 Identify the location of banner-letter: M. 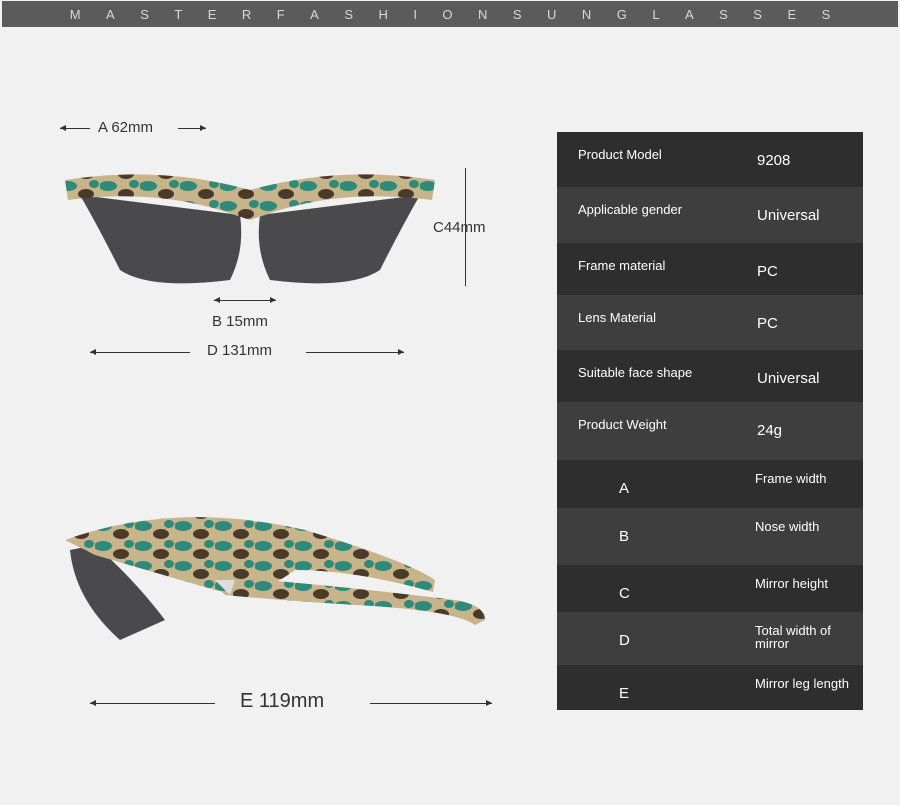
(75, 14).